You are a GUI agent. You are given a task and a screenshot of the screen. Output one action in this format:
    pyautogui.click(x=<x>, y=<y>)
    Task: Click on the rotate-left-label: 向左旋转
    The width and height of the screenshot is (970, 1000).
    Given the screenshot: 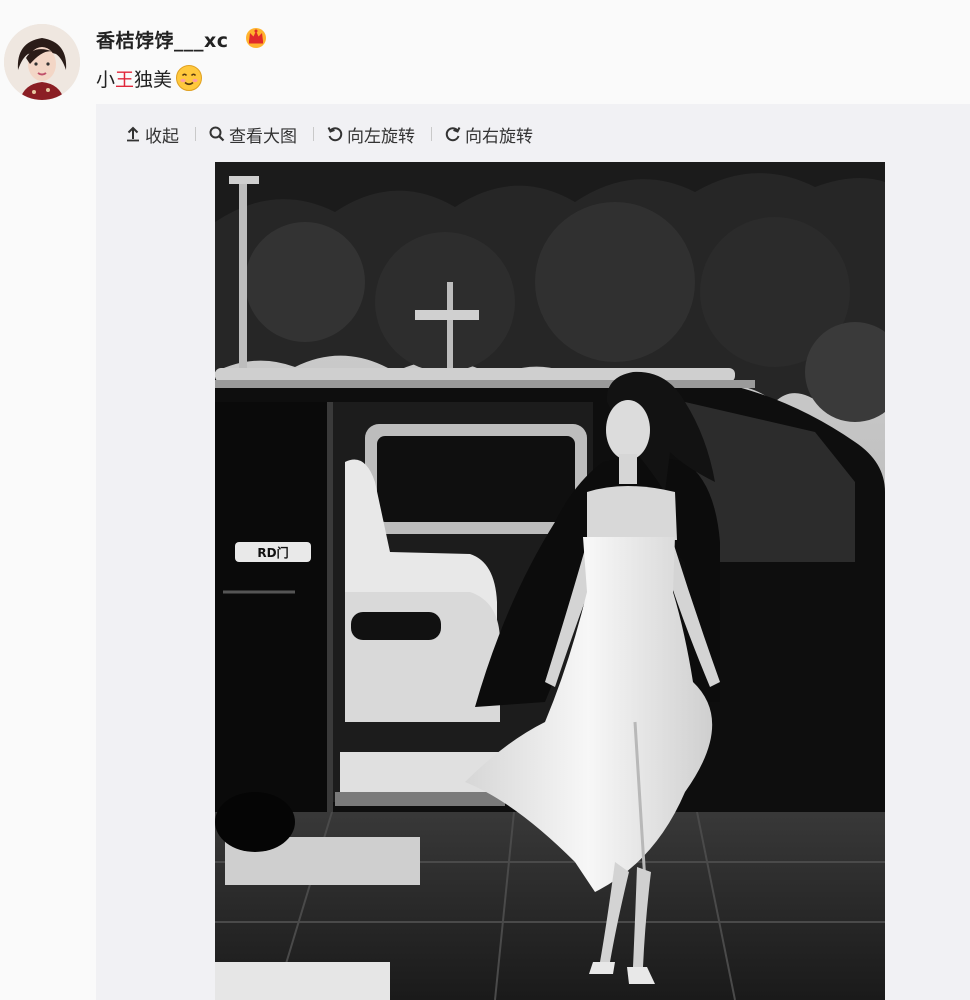 What is the action you would take?
    pyautogui.click(x=381, y=136)
    